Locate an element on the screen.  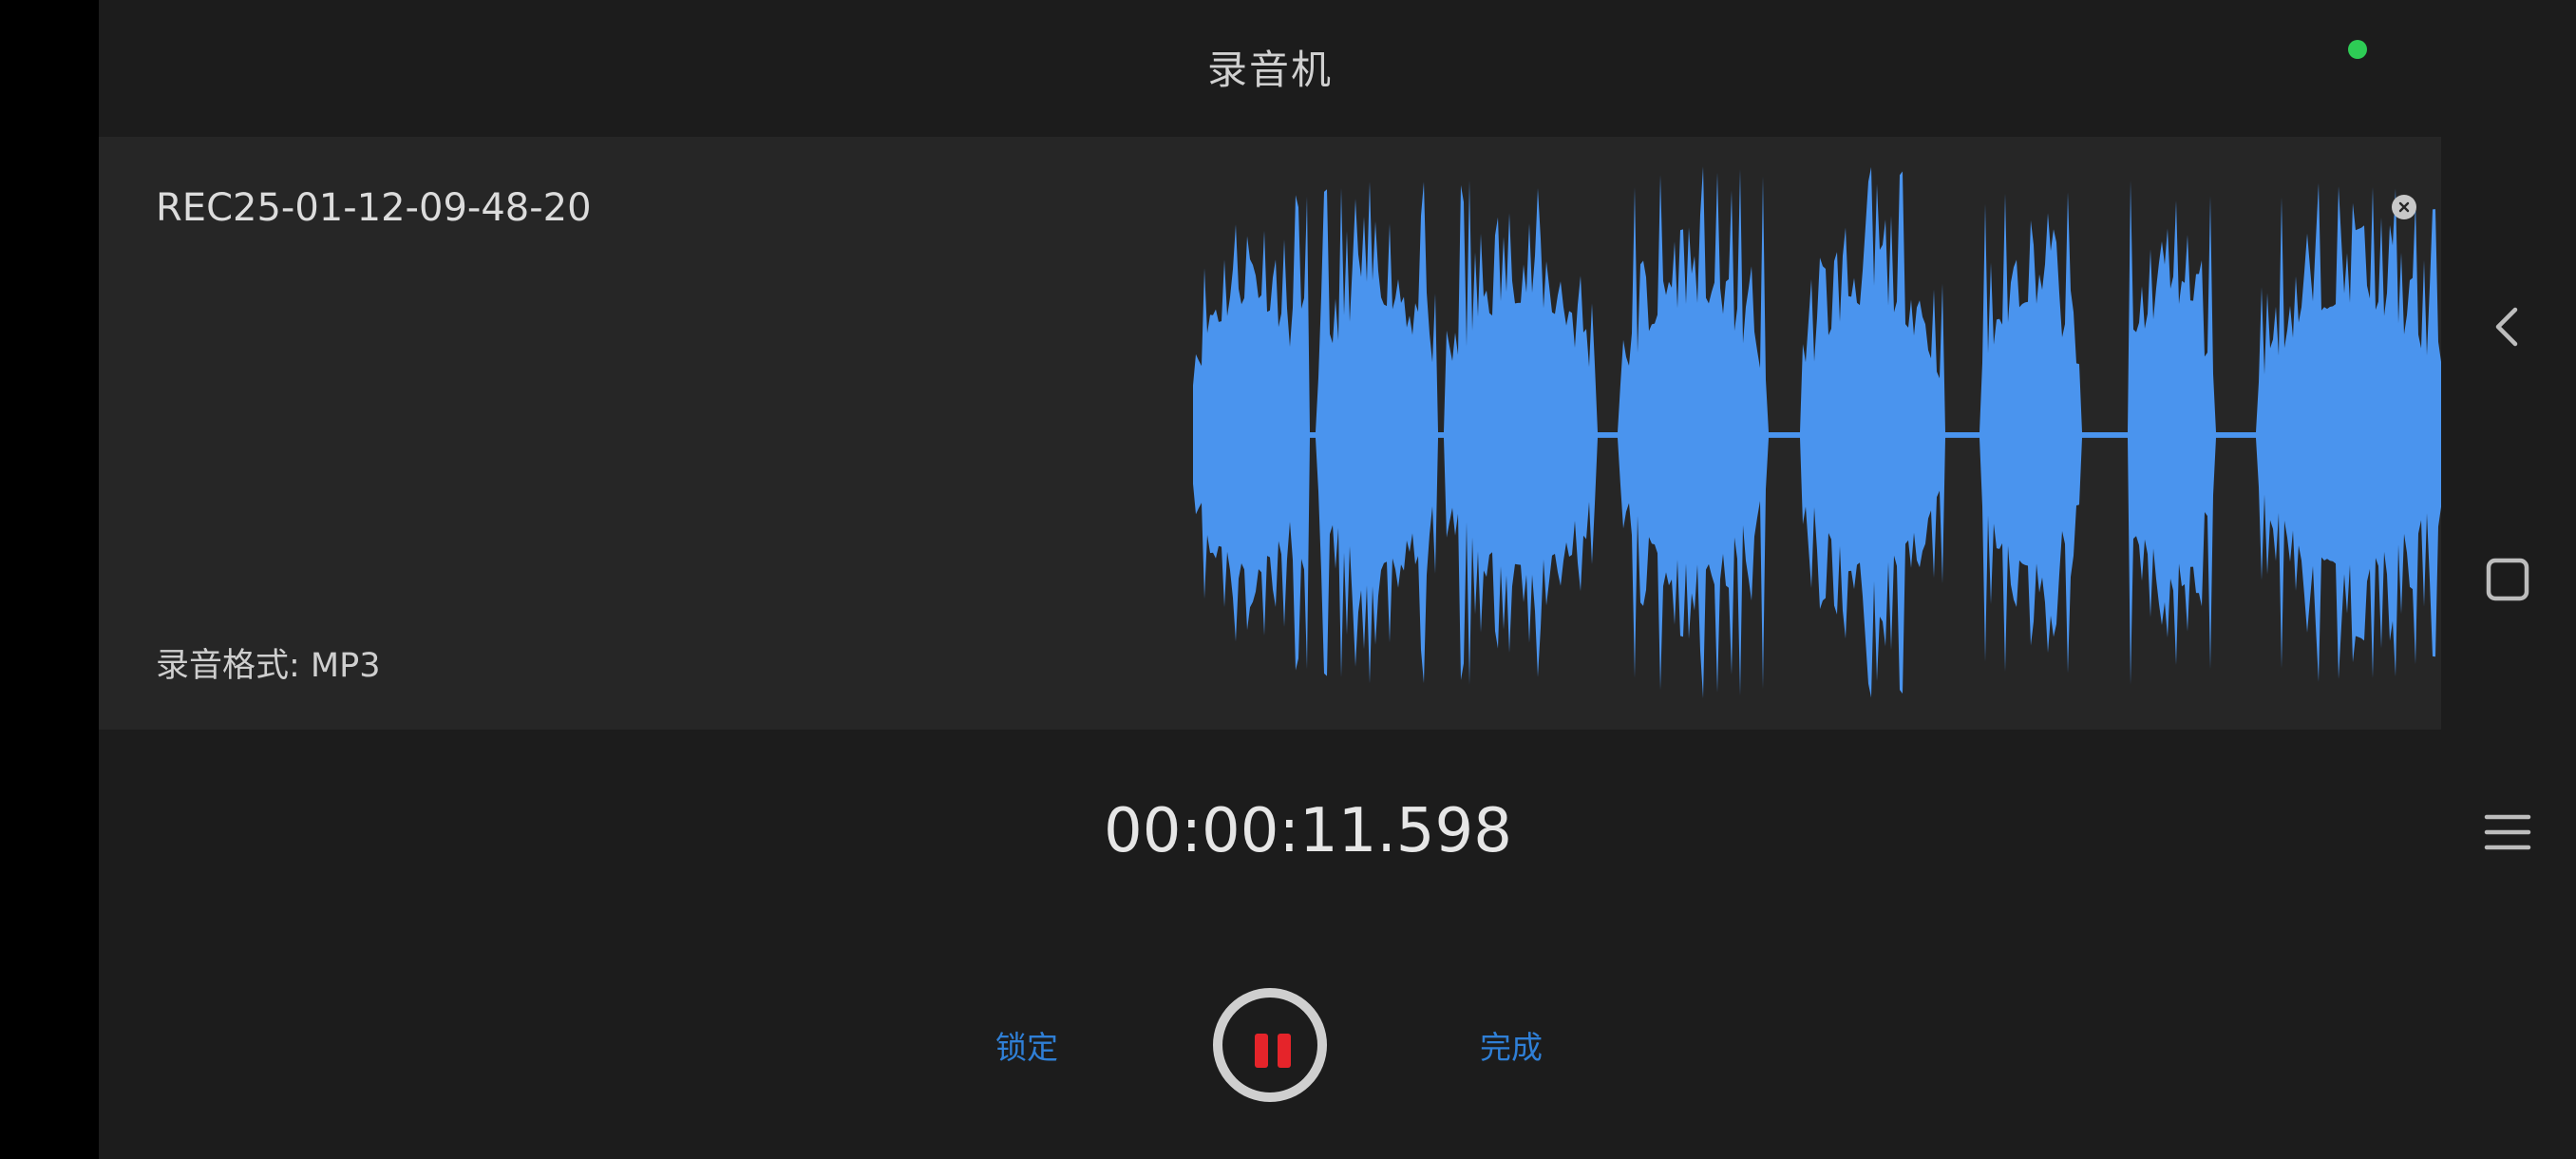
recording-format: 录音格式: MP3 is located at coordinates (268, 666).